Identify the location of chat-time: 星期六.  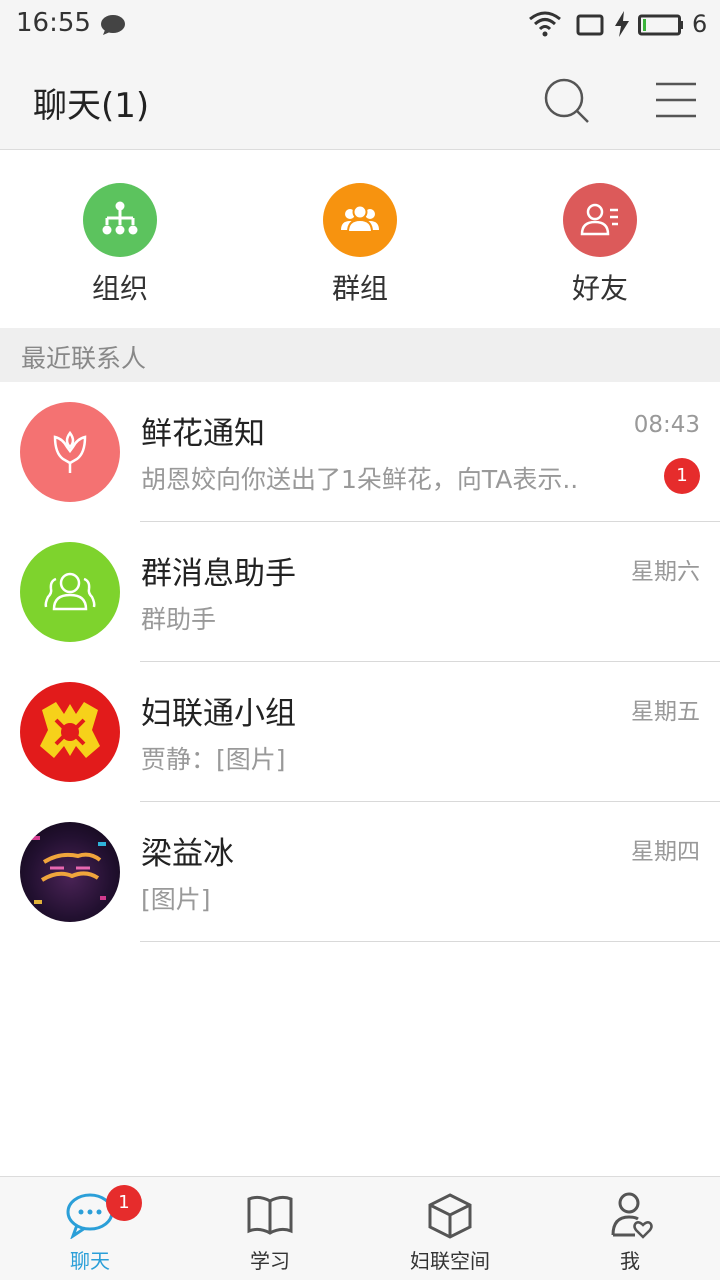
(665, 572).